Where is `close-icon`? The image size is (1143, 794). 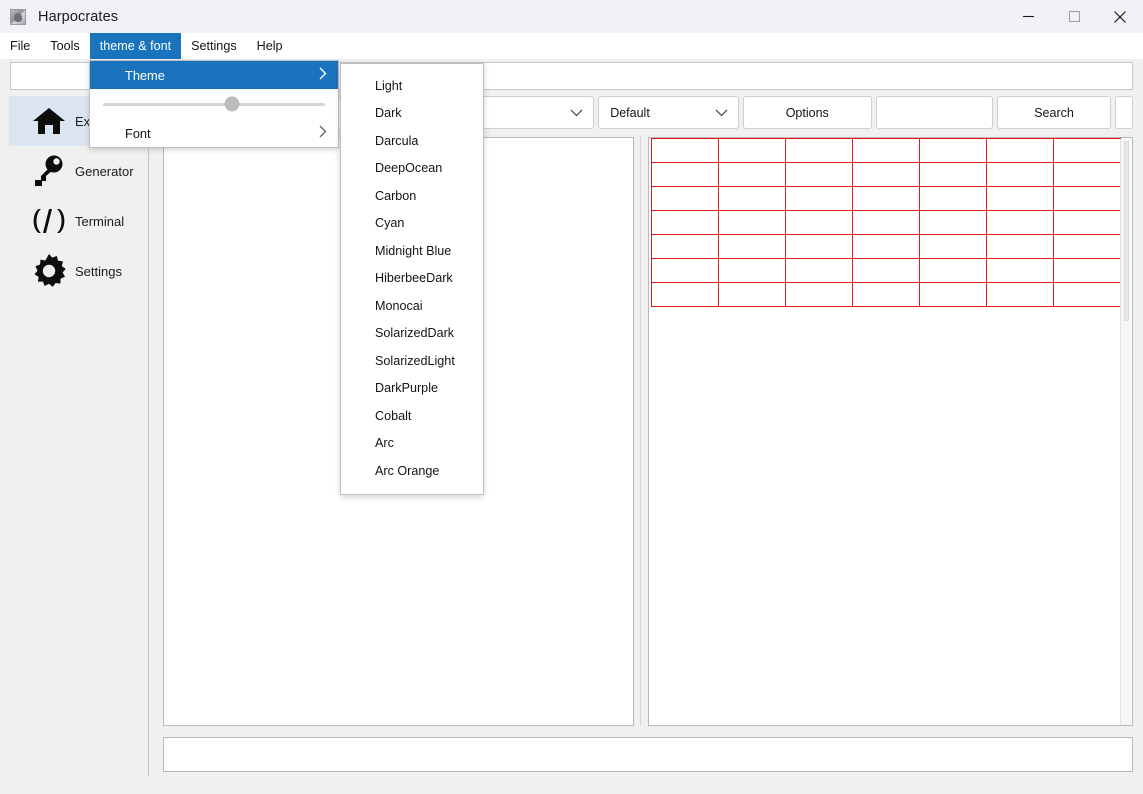
close-icon is located at coordinates (1120, 16).